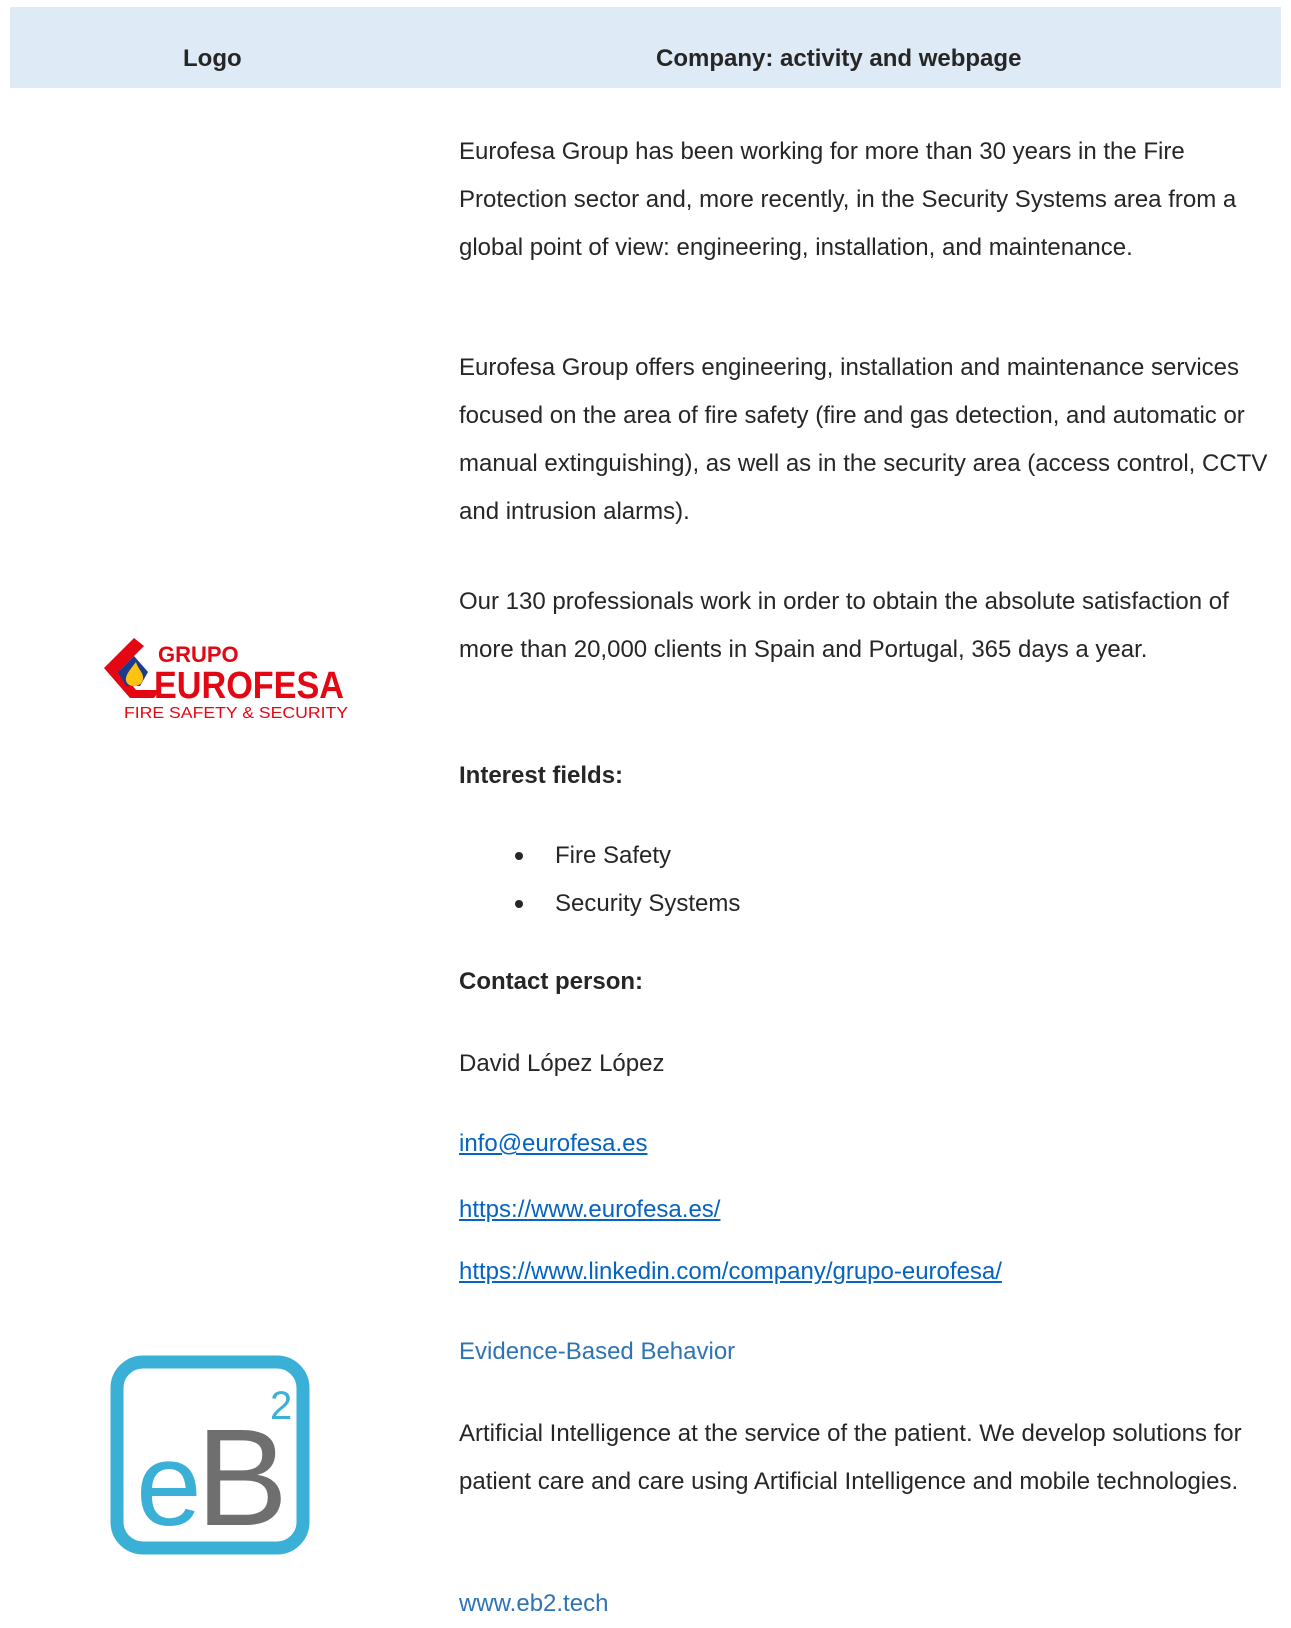  I want to click on eb2-logo: e B 2, so click(210, 1455).